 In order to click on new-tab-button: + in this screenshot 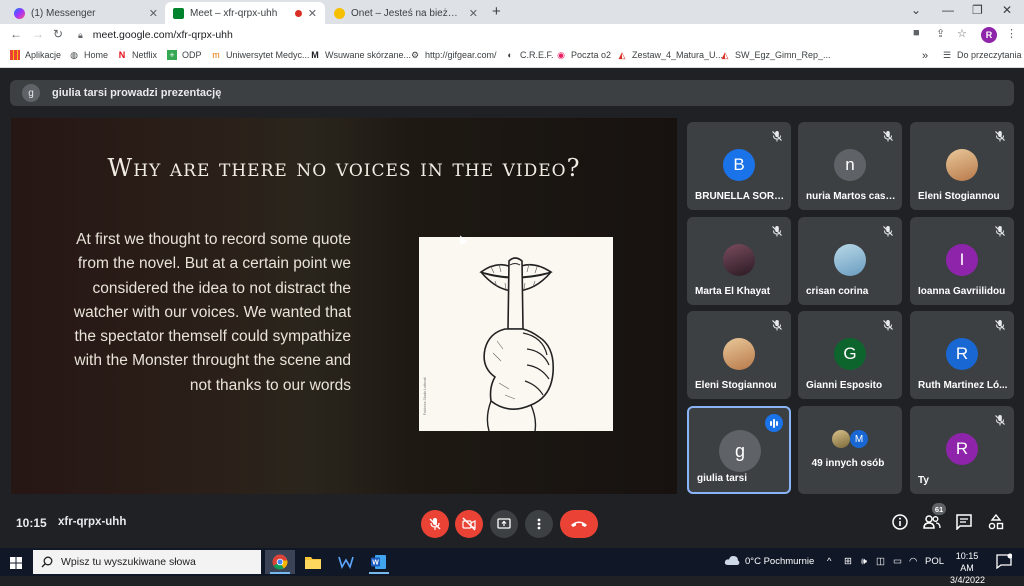, I will do `click(496, 11)`.